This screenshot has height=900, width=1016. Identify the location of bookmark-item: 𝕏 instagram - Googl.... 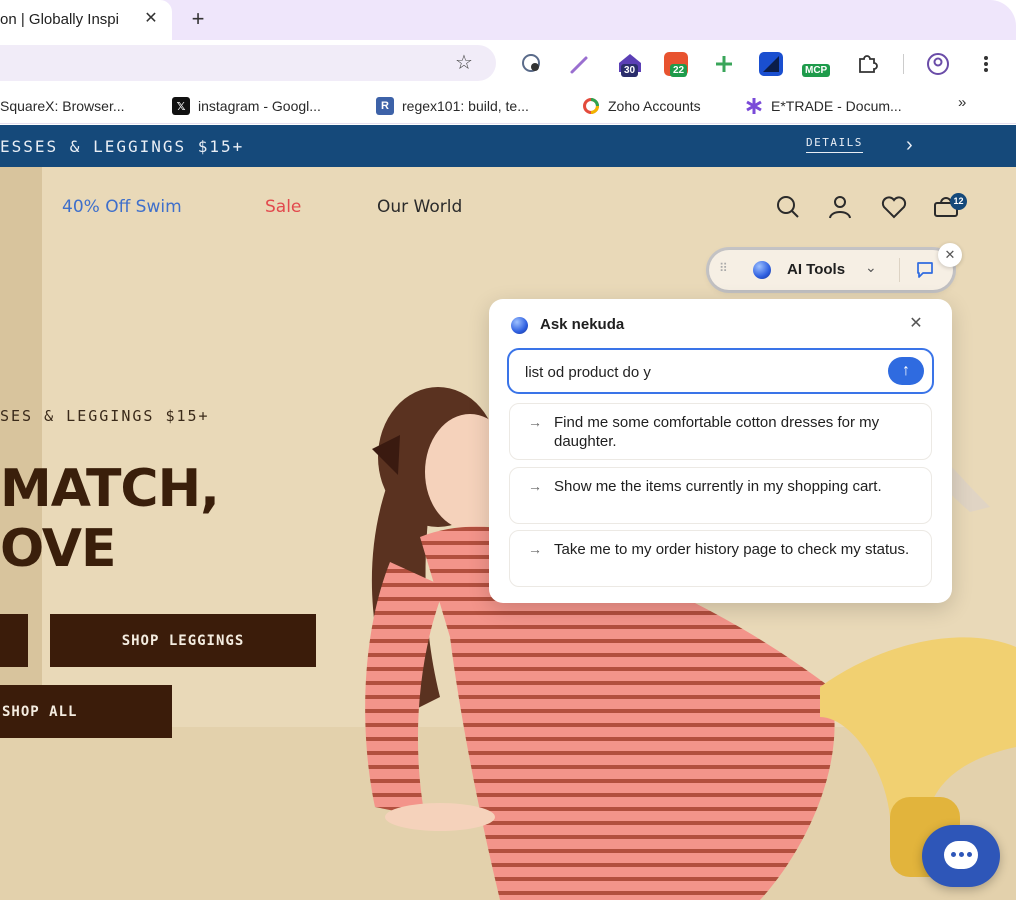
(246, 106).